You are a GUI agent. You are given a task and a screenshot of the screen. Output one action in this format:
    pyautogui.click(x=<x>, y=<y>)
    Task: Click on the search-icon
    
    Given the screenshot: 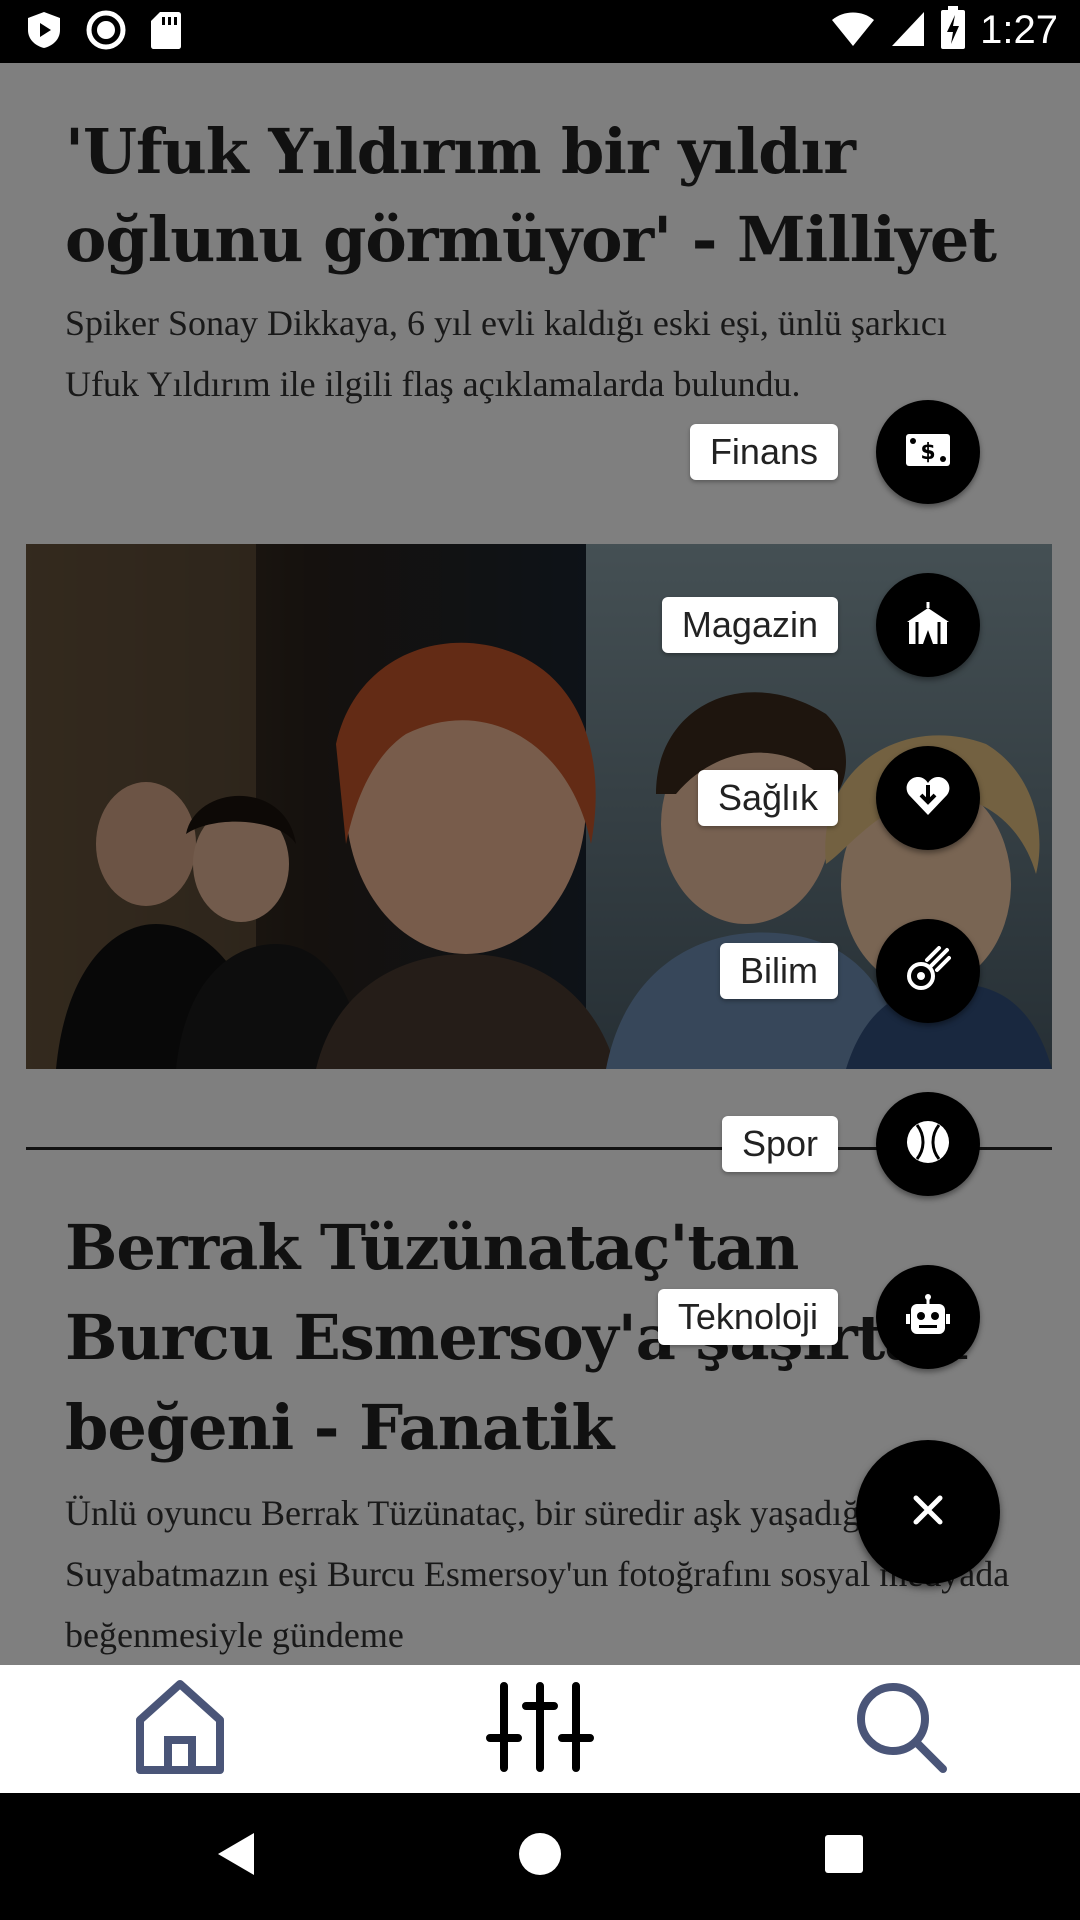 What is the action you would take?
    pyautogui.click(x=901, y=1729)
    